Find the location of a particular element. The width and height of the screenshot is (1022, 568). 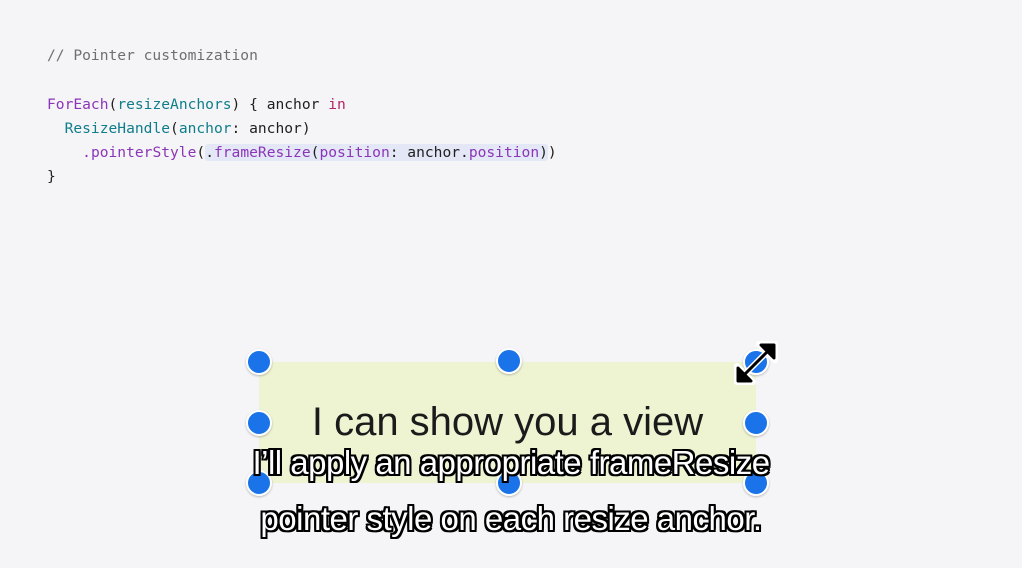

resize-handle-right is located at coordinates (756, 423).